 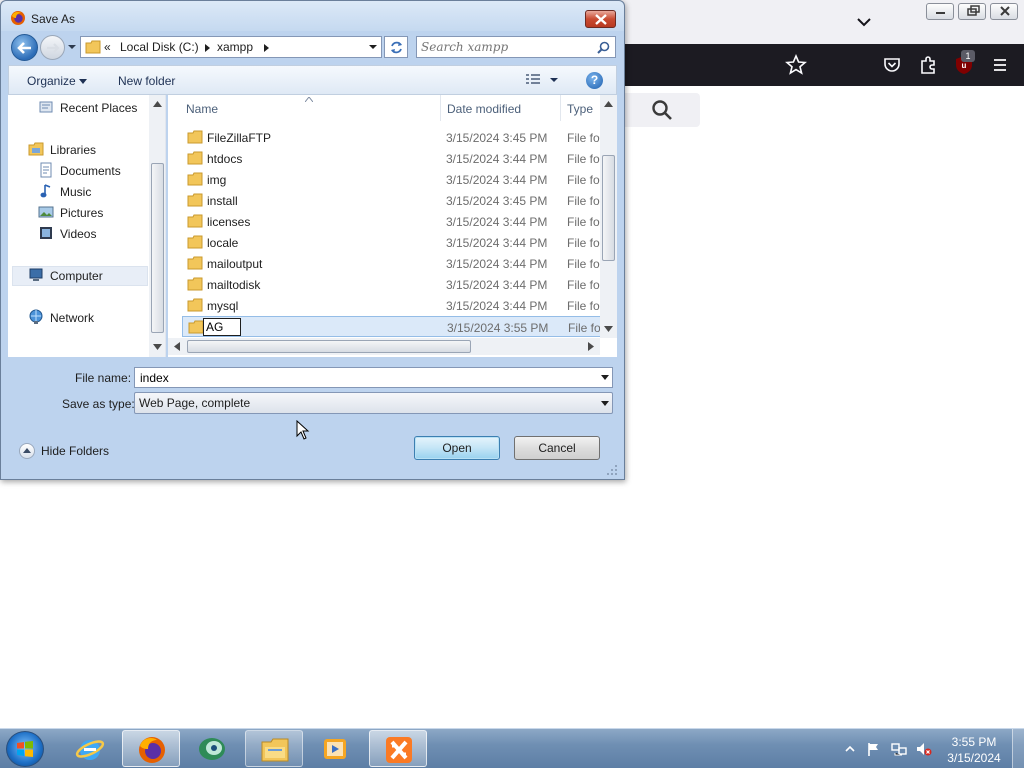 What do you see at coordinates (585, 285) in the screenshot?
I see `row-type: File fol` at bounding box center [585, 285].